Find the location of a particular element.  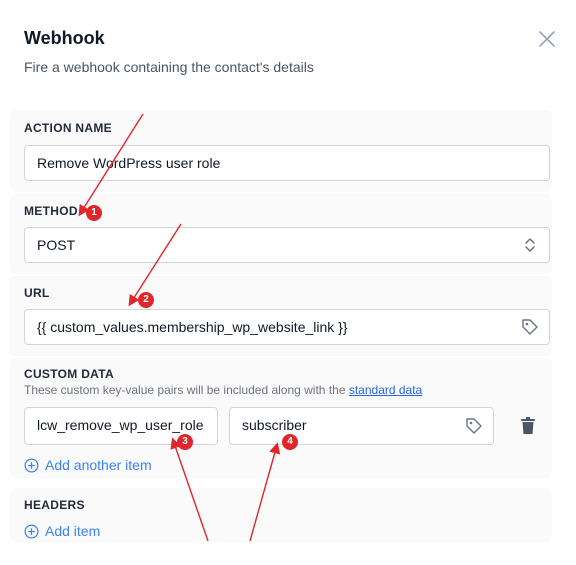

chevron-updown-icon is located at coordinates (530, 245).